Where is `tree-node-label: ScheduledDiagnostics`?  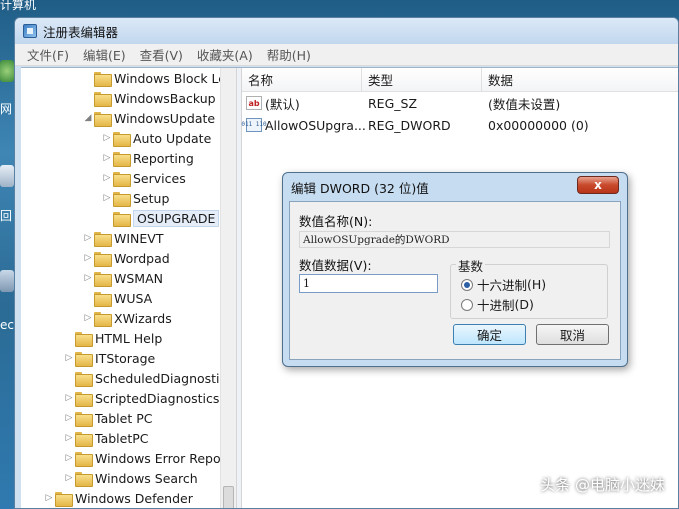 tree-node-label: ScheduledDiagnostics is located at coordinates (164, 378).